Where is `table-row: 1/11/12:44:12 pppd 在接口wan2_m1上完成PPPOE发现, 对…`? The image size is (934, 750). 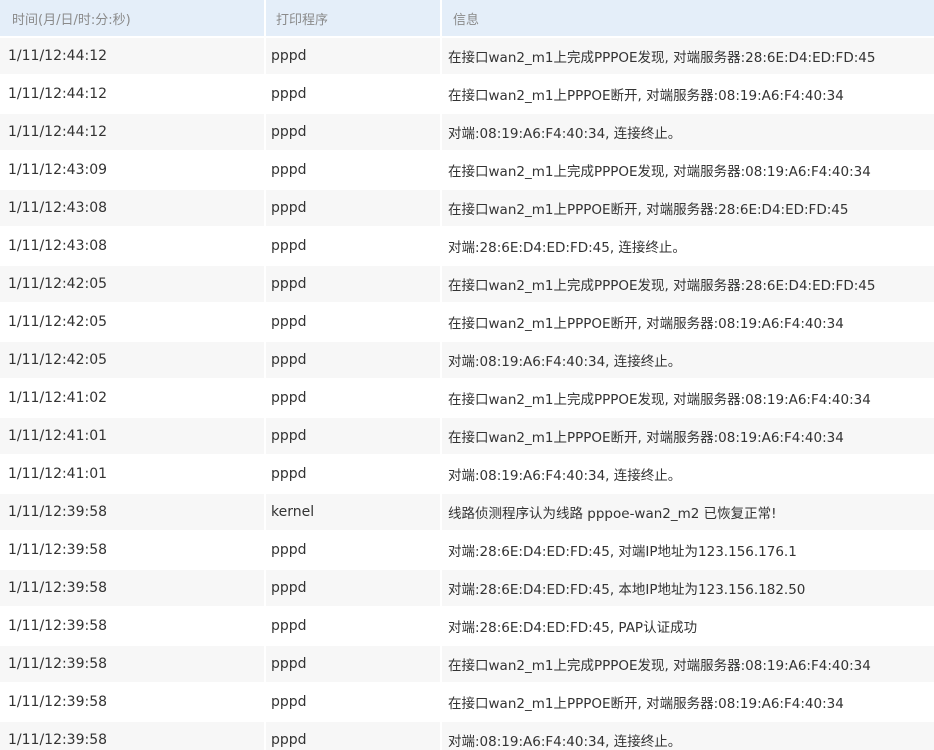
table-row: 1/11/12:44:12 pppd 在接口wan2_m1上完成PPPOE发现, 对… is located at coordinates (467, 56).